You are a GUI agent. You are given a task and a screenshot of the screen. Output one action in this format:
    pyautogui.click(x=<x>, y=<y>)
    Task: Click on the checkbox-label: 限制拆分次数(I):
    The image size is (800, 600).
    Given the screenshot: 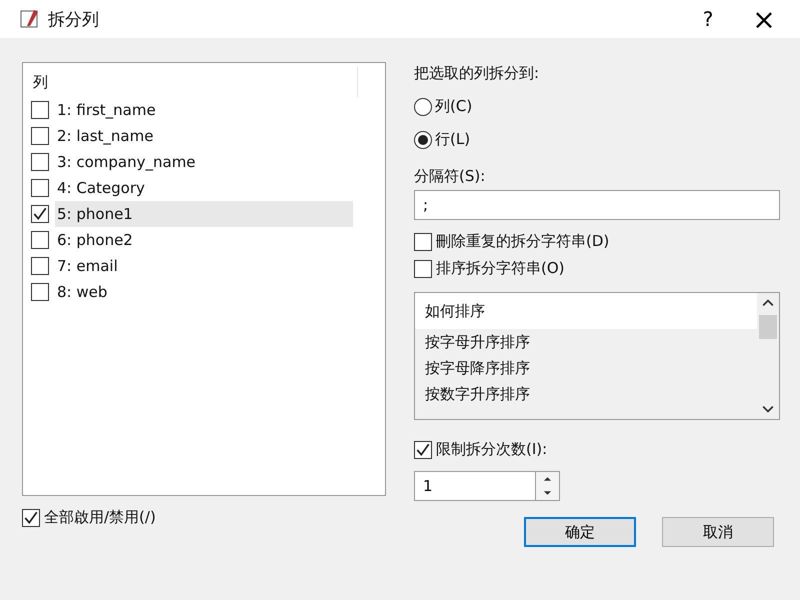 What is the action you would take?
    pyautogui.click(x=492, y=449)
    